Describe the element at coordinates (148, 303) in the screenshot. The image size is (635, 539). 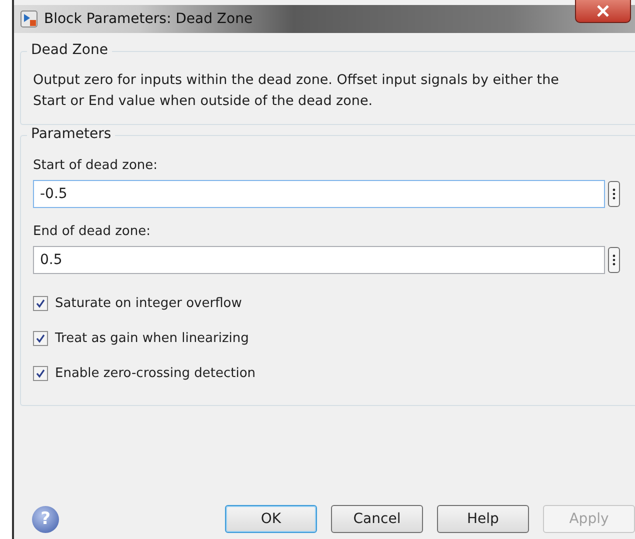
I see `checkbox-label: Saturate on integer overflow` at that location.